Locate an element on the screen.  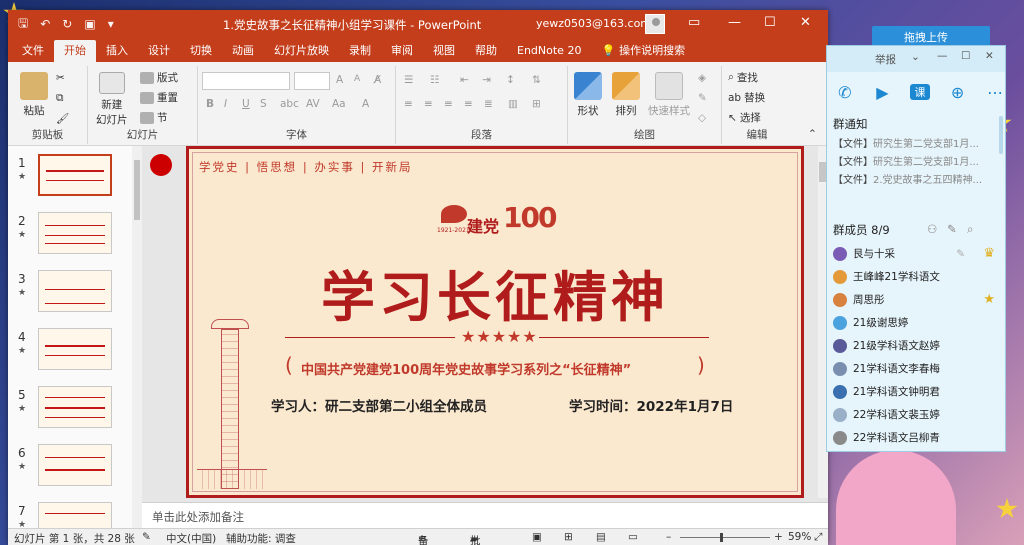
zoom-out-icon: – is located at coordinates (668, 537).